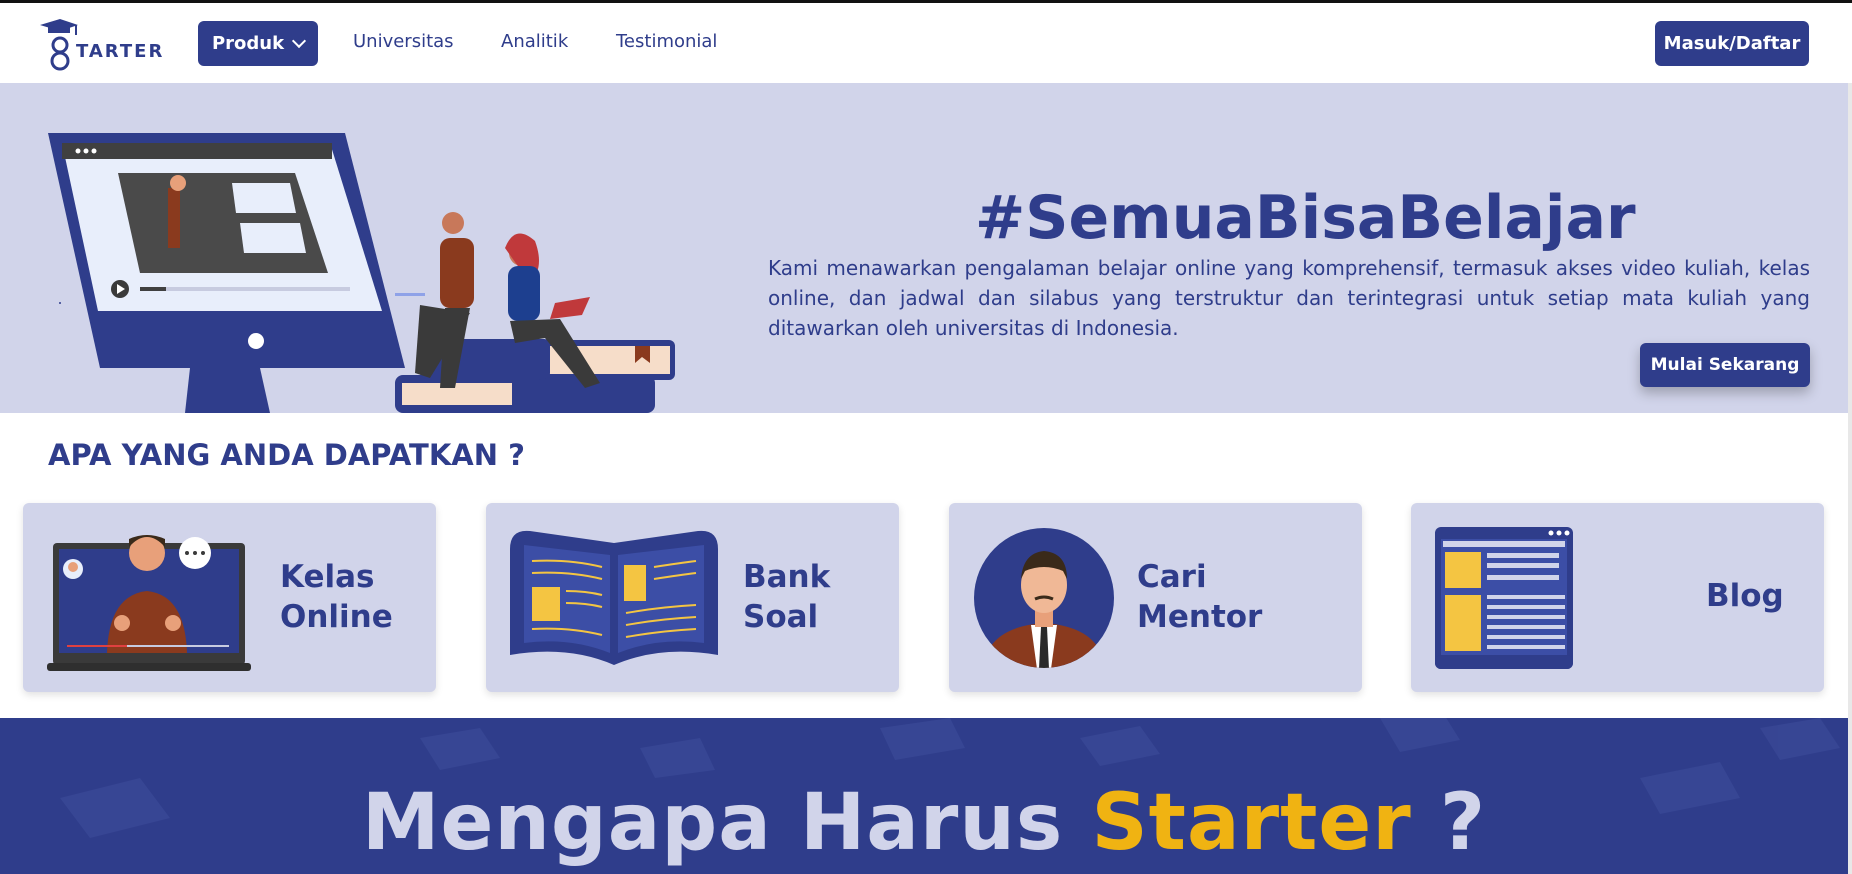 This screenshot has height=874, width=1852. Describe the element at coordinates (248, 43) in the screenshot. I see `nav-produk-label: Produk` at that location.